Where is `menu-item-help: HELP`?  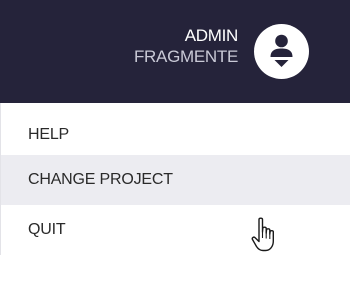 menu-item-help: HELP is located at coordinates (175, 135).